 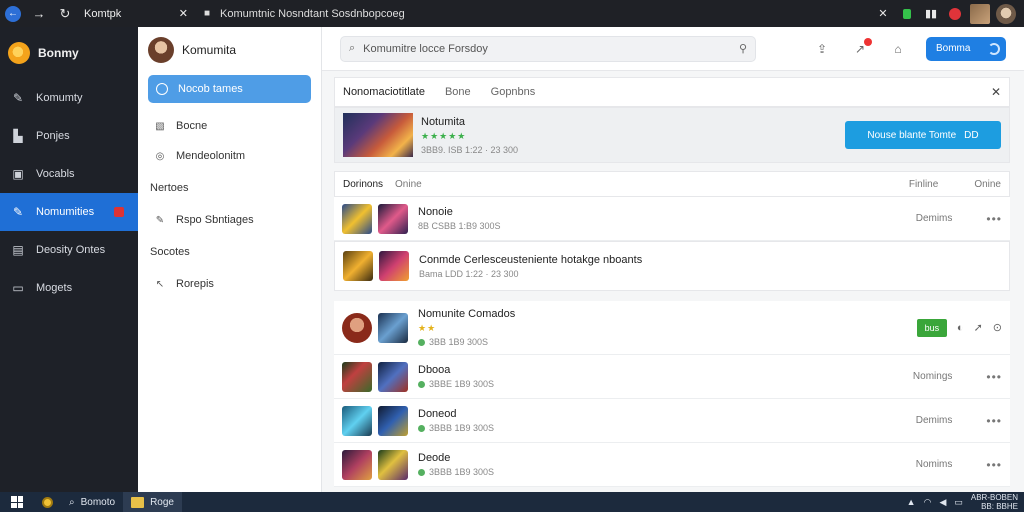 What do you see at coordinates (55, 174) in the screenshot?
I see `sidebar-item-label: Vocabls` at bounding box center [55, 174].